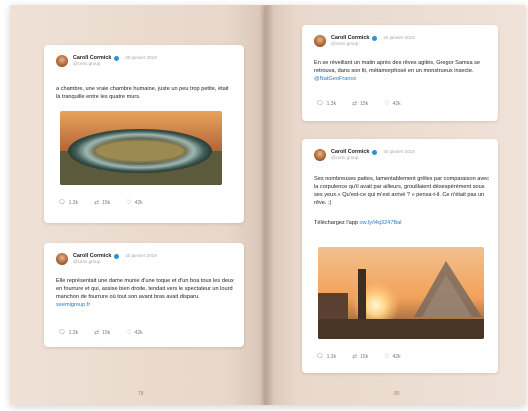 The height and width of the screenshot is (411, 528). I want to click on tweet-link: @NatGeoFrance, so click(335, 79).